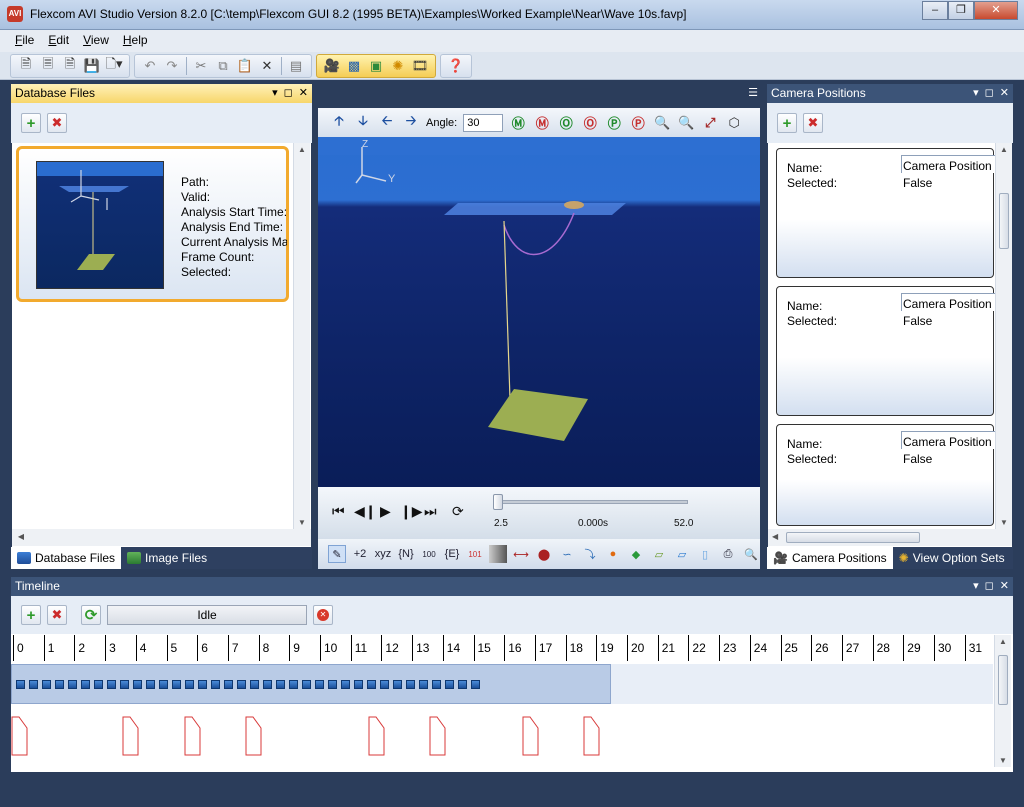 This screenshot has height=807, width=1024. Describe the element at coordinates (360, 554) in the screenshot. I see `increment-icon: +2` at that location.